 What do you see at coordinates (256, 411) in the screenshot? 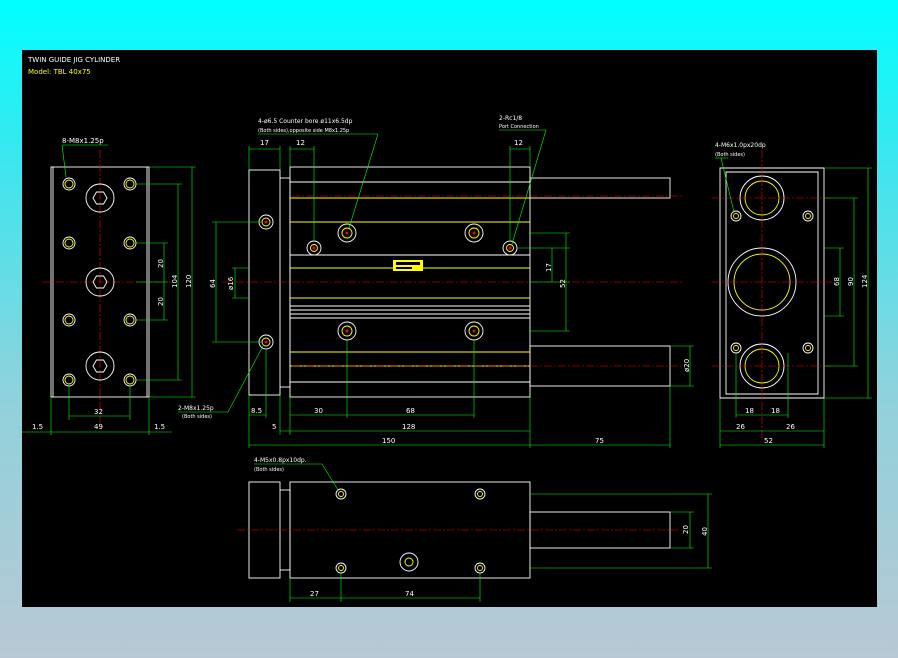
I see `front-dim-8-5: 8.5` at bounding box center [256, 411].